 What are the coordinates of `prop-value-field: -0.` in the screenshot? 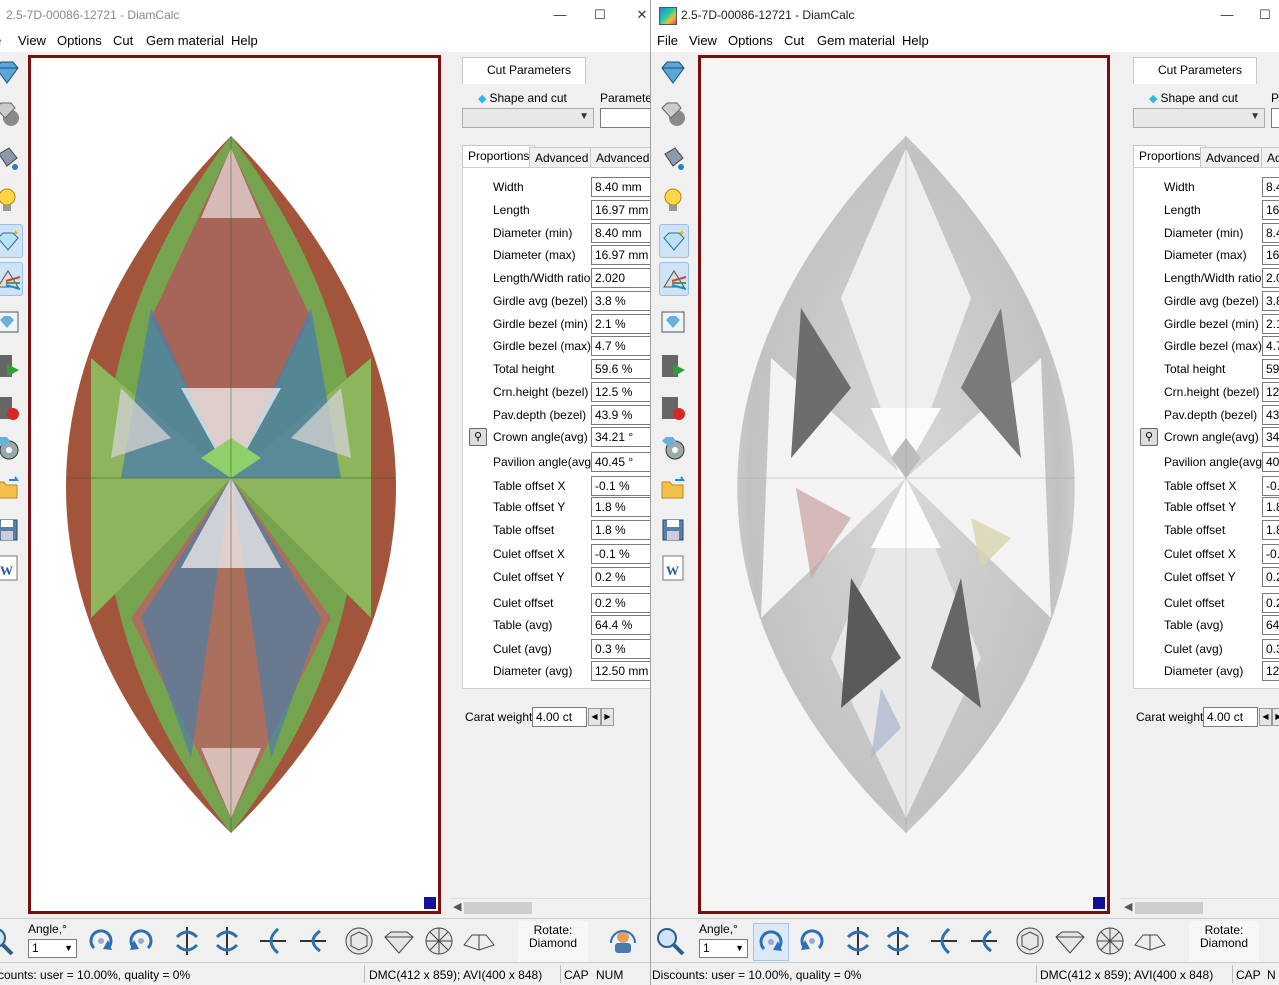 It's located at (1270, 554).